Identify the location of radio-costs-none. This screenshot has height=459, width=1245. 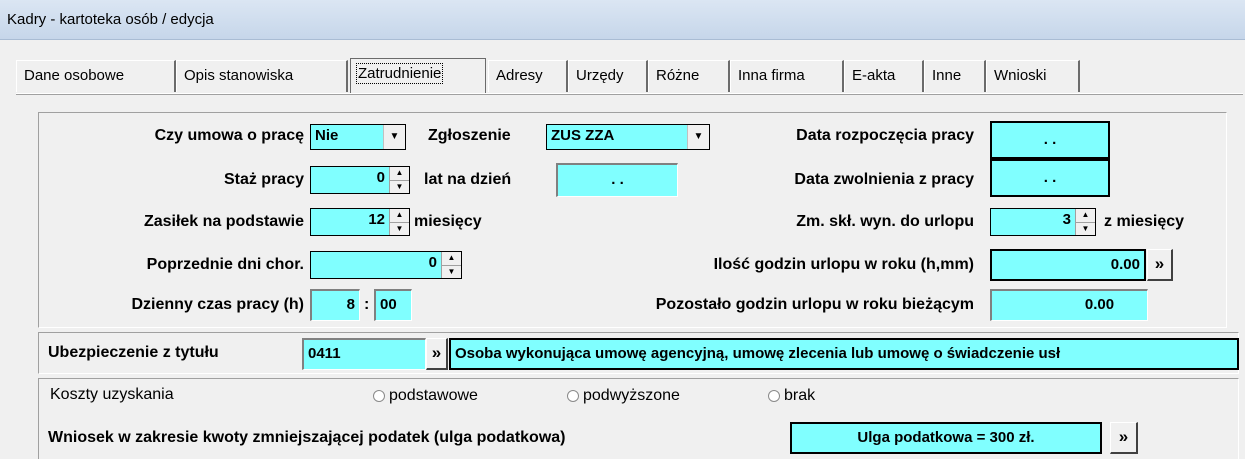
(774, 396).